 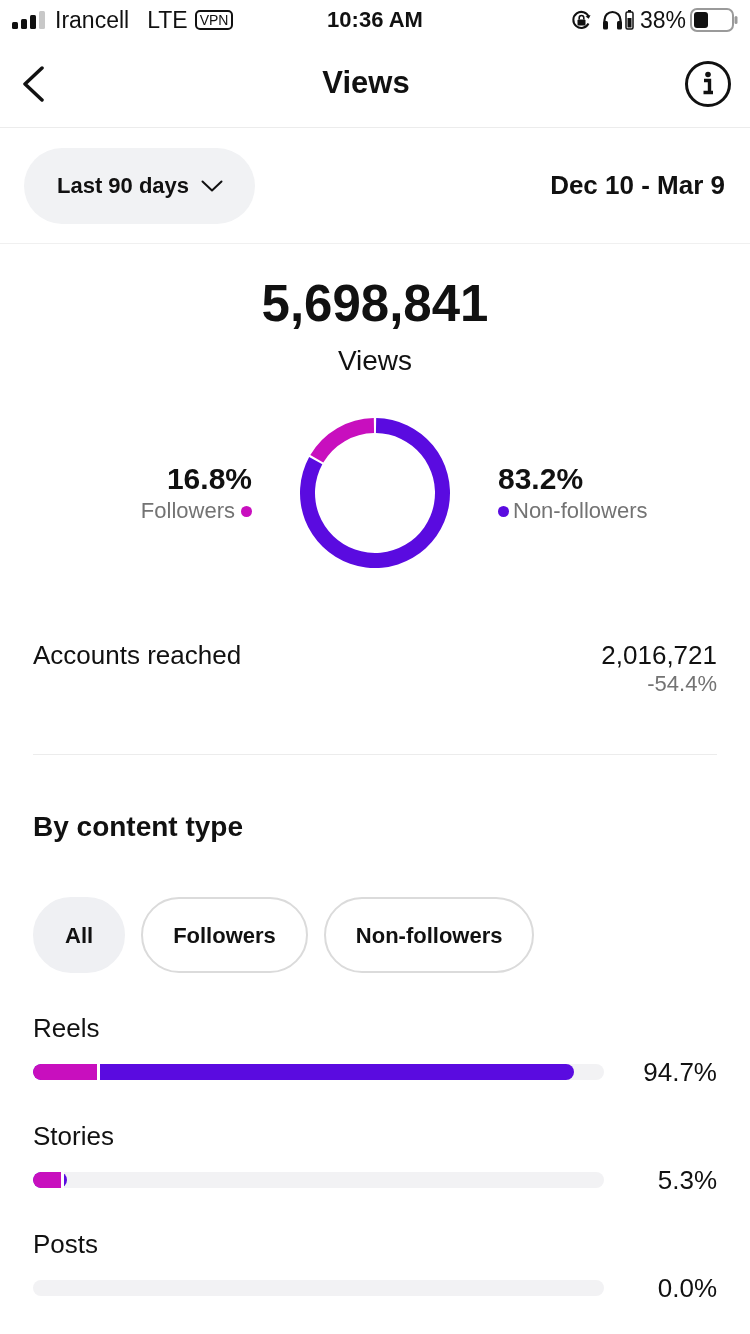 What do you see at coordinates (66, 1028) in the screenshot?
I see `content-type-label: Reels` at bounding box center [66, 1028].